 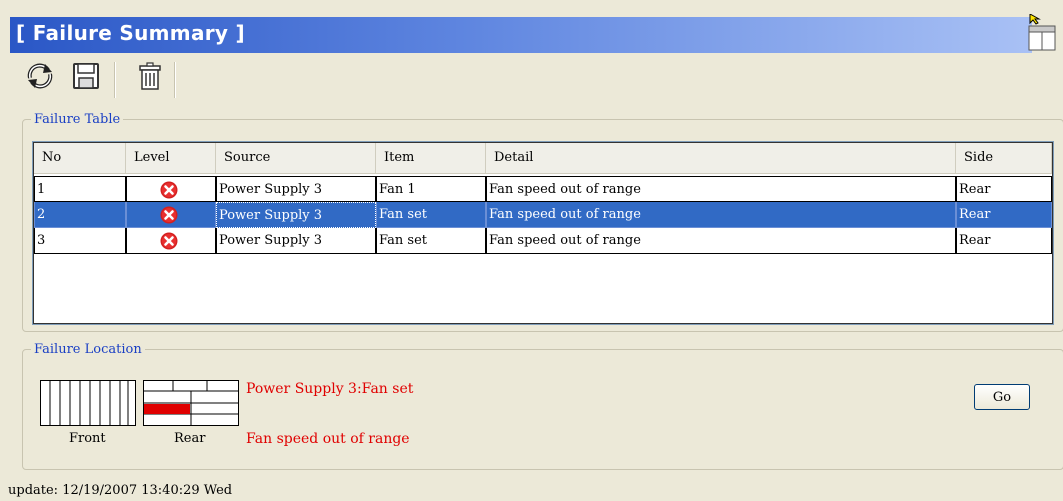 I want to click on column-header-side: Side, so click(x=1004, y=158).